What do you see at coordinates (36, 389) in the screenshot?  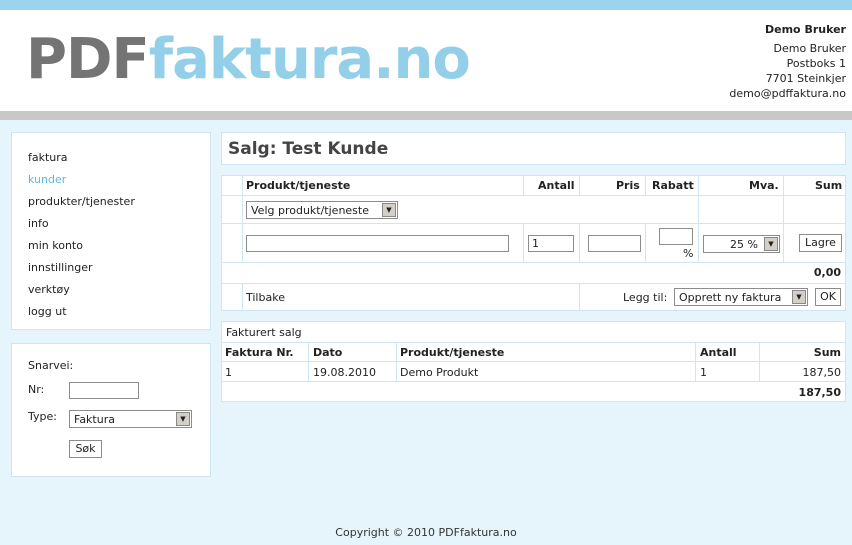 I see `nr-label: Nr:` at bounding box center [36, 389].